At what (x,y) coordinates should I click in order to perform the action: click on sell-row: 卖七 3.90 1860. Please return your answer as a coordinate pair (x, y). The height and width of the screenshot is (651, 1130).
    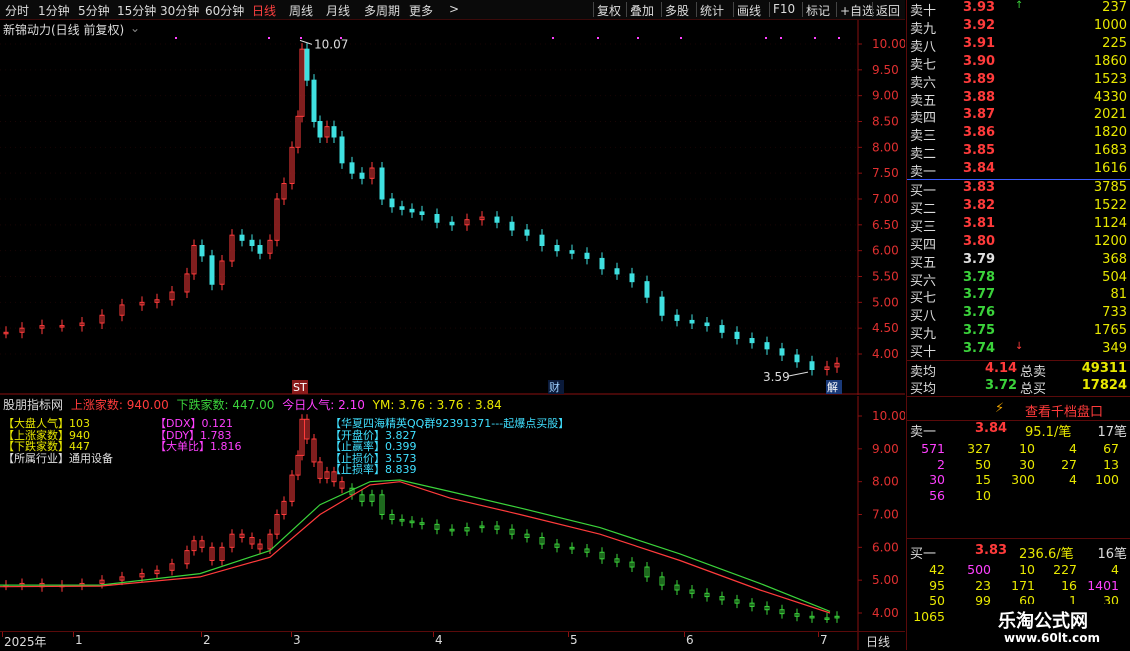
    Looking at the image, I should click on (1018, 63).